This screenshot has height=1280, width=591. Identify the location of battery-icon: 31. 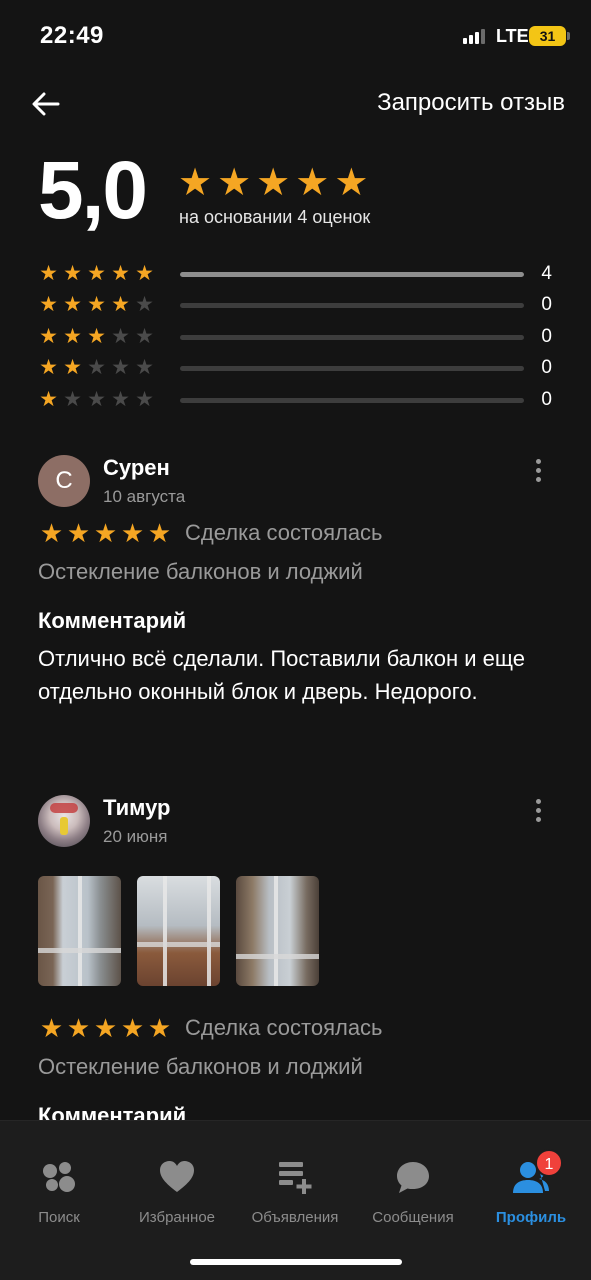
(549, 36).